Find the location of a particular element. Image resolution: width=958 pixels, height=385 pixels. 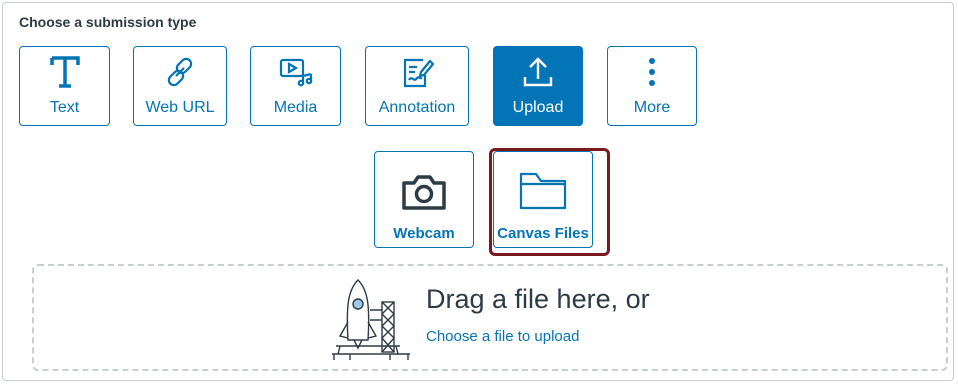

upload-type-label: Upload is located at coordinates (538, 107).